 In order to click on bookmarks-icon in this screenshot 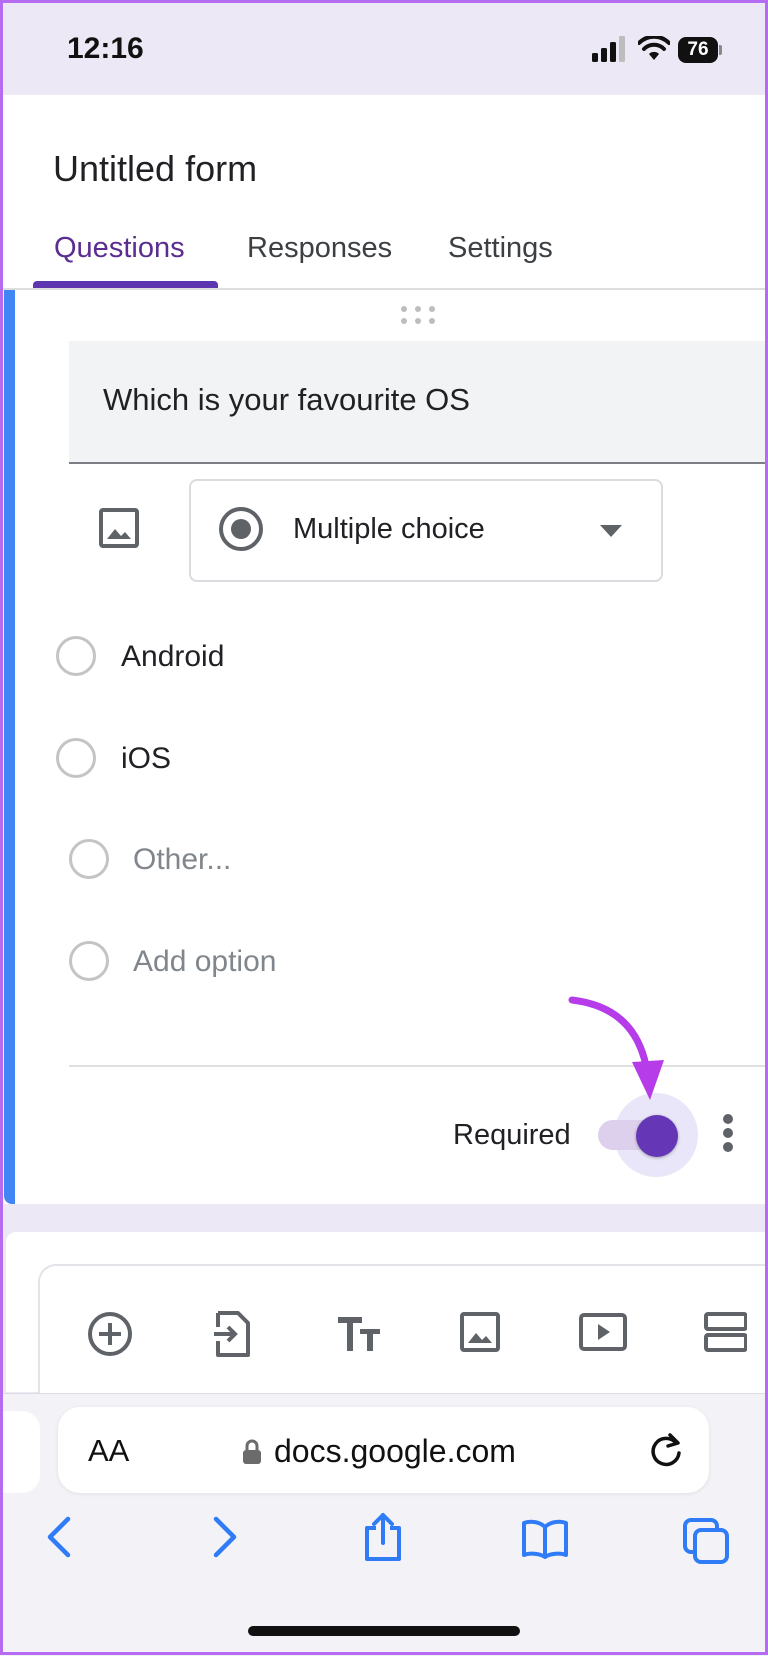, I will do `click(545, 1539)`.